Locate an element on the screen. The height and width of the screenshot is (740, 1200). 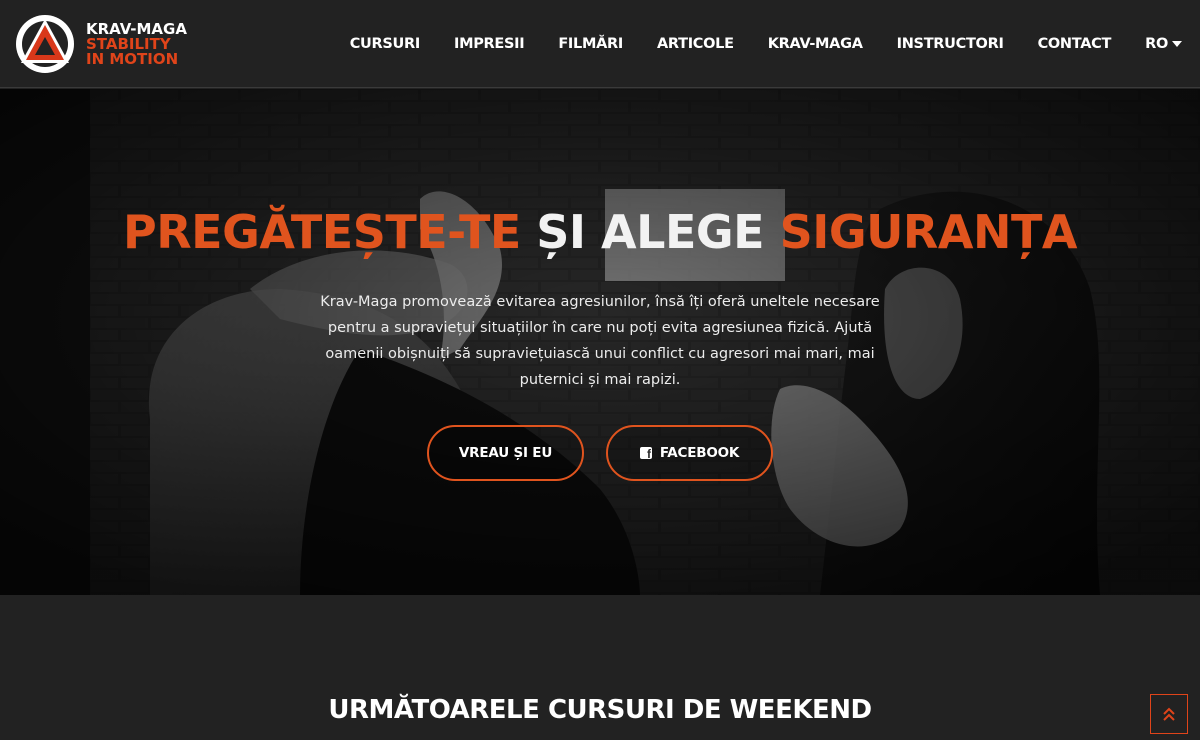
brand-line-3: IN MOTION is located at coordinates (132, 58).